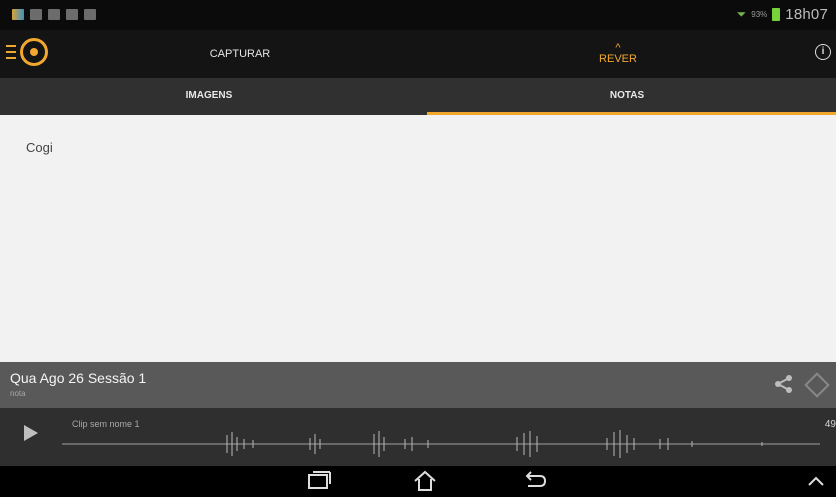 This screenshot has width=836, height=497. Describe the element at coordinates (11, 52) in the screenshot. I see `menu-icon` at that location.